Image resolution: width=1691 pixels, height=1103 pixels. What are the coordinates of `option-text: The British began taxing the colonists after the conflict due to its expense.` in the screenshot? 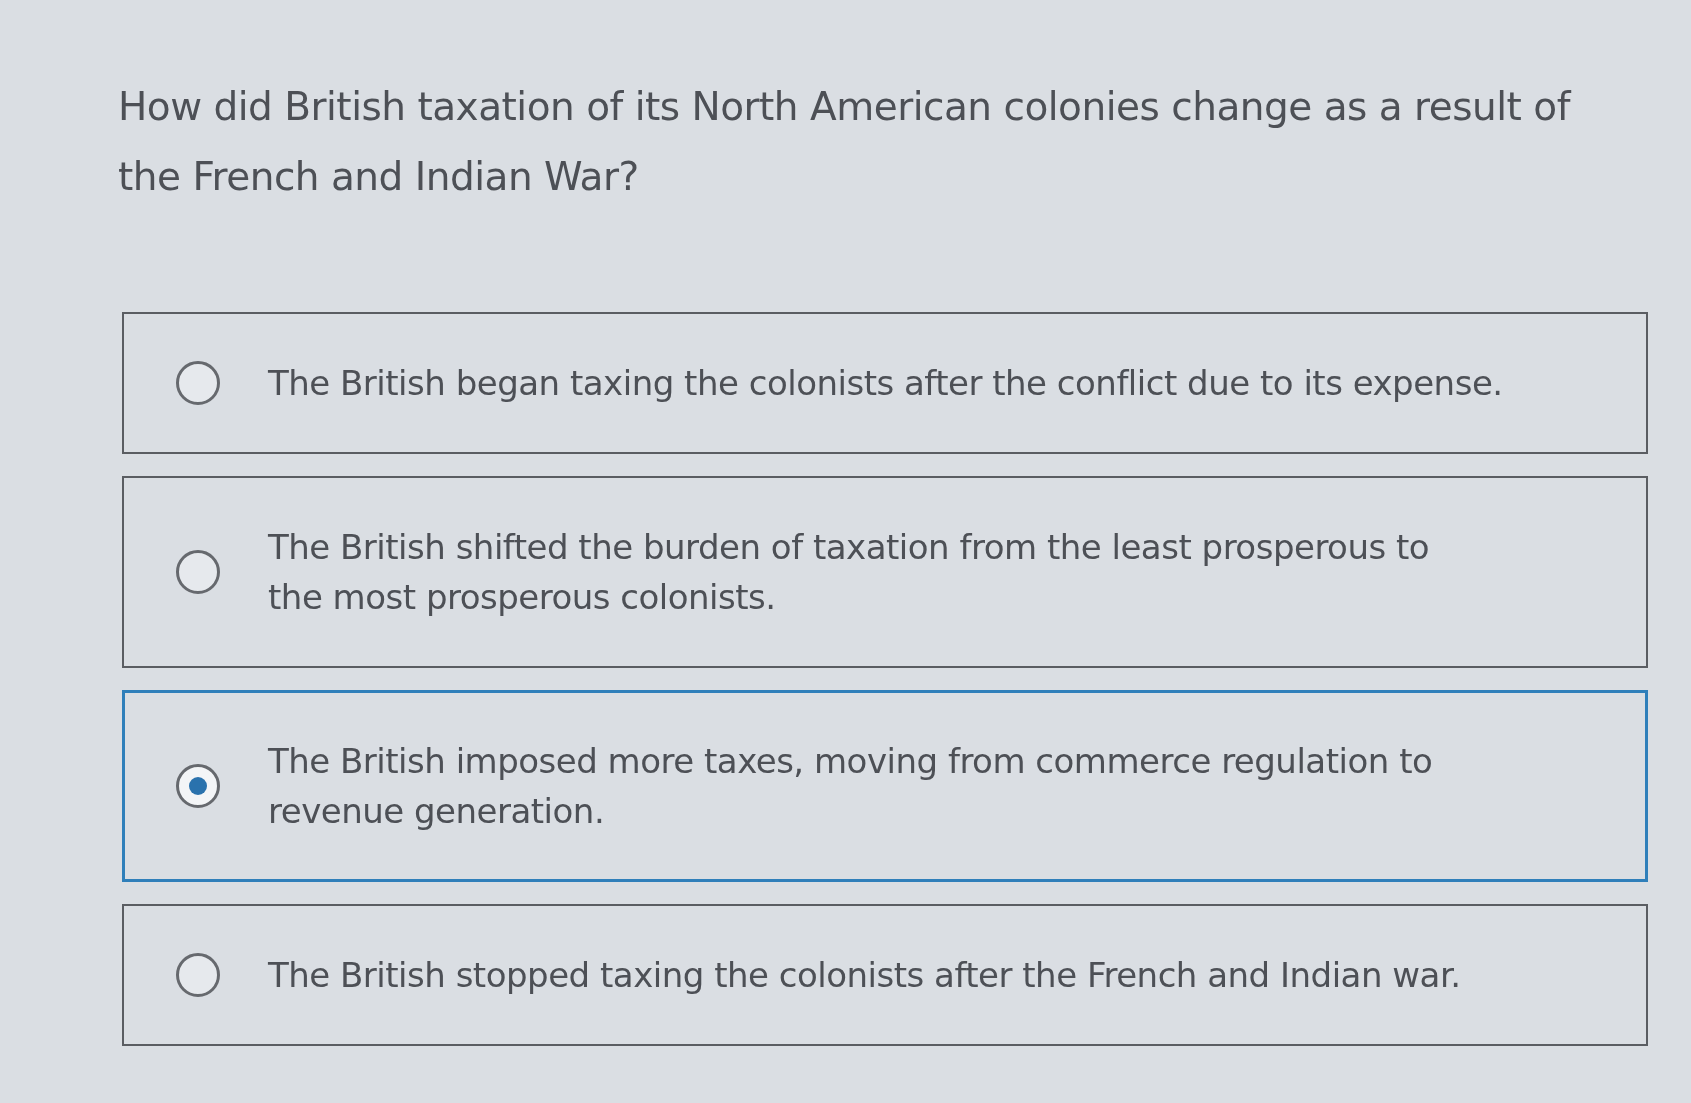 It's located at (885, 383).